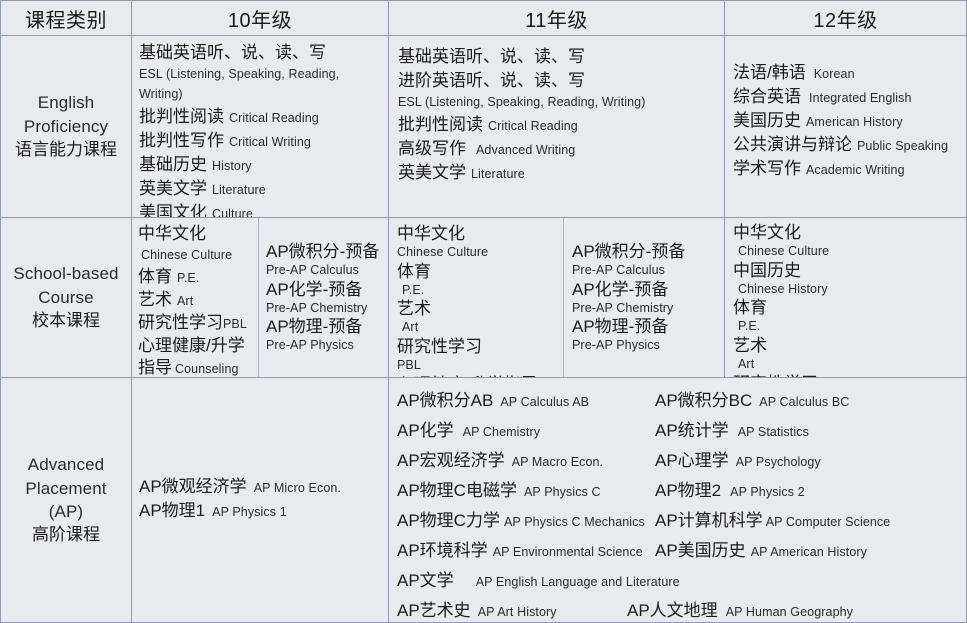 The image size is (967, 623). Describe the element at coordinates (425, 580) in the screenshot. I see `course-zh: AP文学` at that location.